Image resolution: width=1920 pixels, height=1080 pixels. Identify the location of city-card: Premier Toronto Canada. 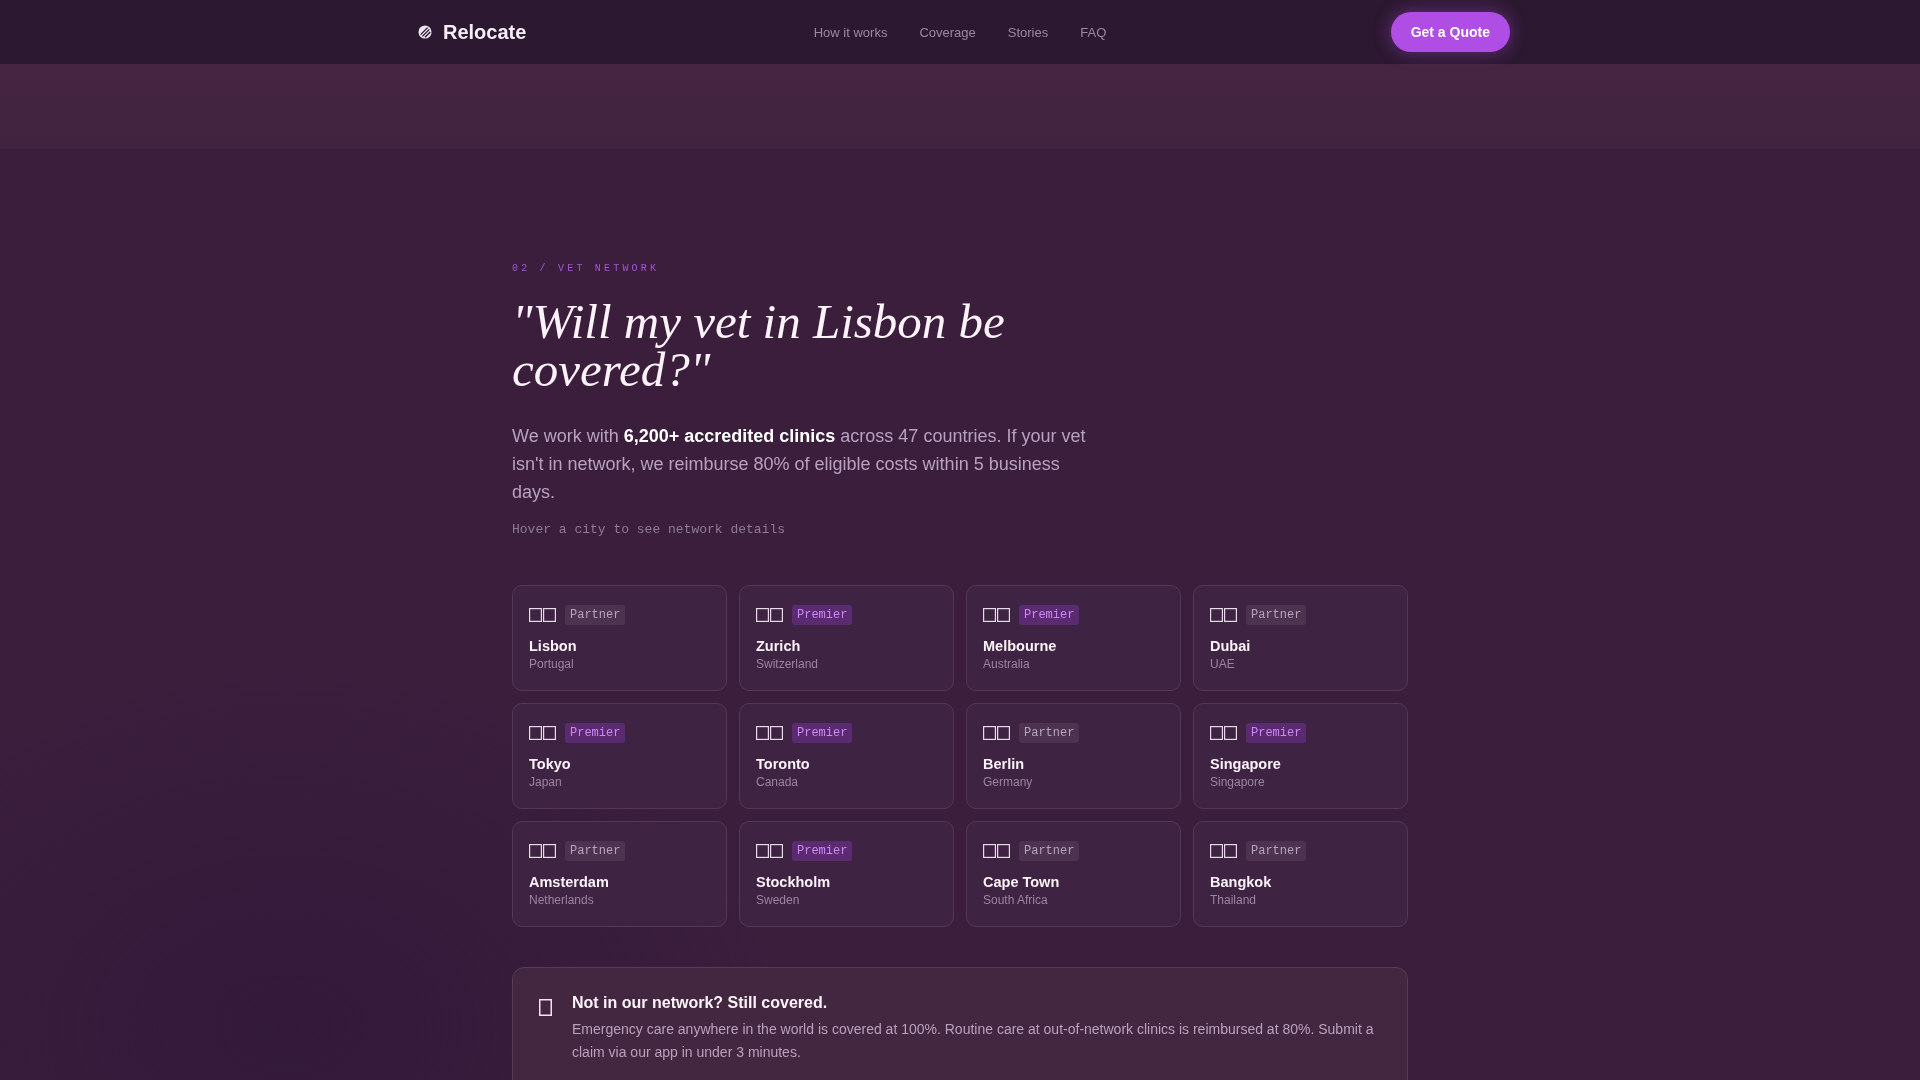
(846, 756).